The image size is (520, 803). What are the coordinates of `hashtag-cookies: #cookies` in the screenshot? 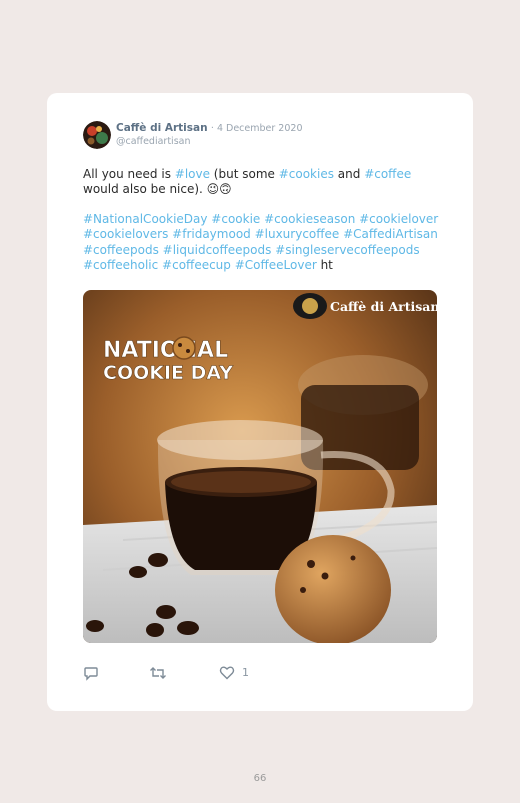 It's located at (306, 174).